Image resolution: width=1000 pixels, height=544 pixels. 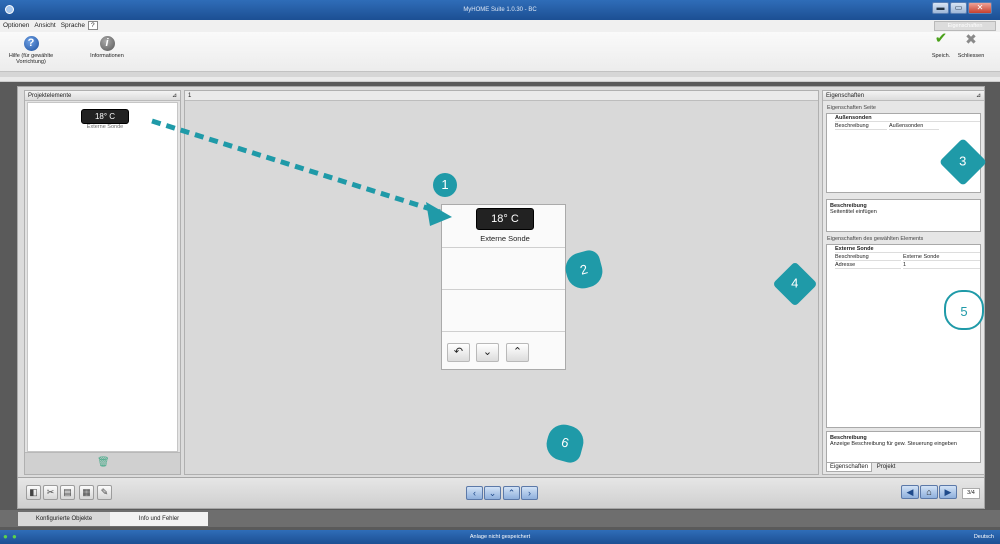 I want to click on elem-props-value: 1, so click(x=941, y=265).